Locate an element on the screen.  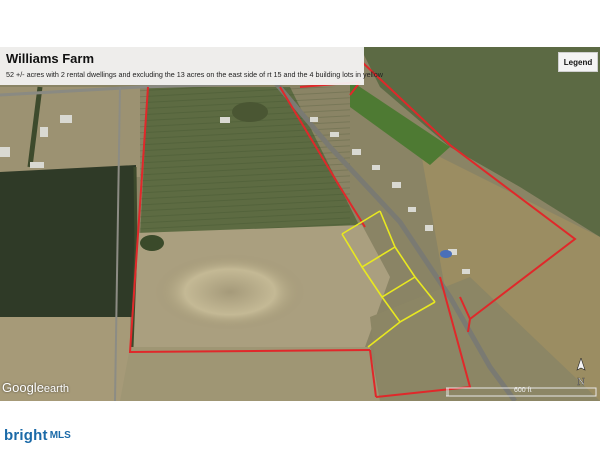
google-earth-logo: Googleearth is located at coordinates (35, 387).